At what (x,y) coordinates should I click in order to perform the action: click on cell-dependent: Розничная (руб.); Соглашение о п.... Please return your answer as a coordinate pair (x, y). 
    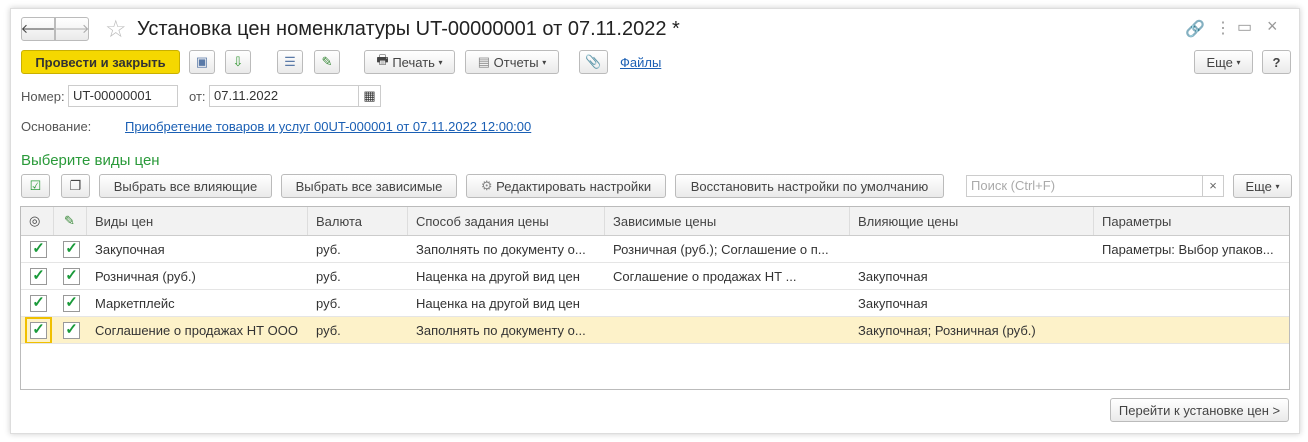
    Looking at the image, I should click on (721, 249).